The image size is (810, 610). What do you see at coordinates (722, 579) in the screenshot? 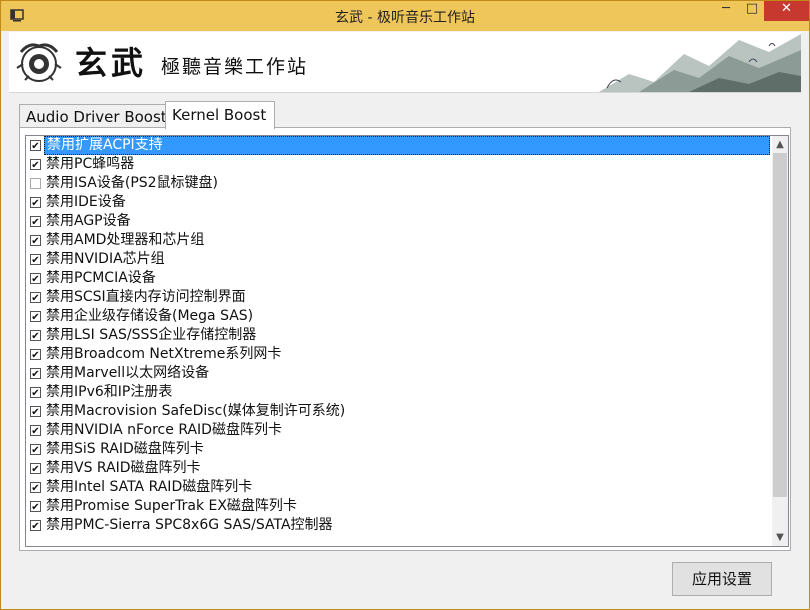
I see `apply-settings-button: 应用设置` at bounding box center [722, 579].